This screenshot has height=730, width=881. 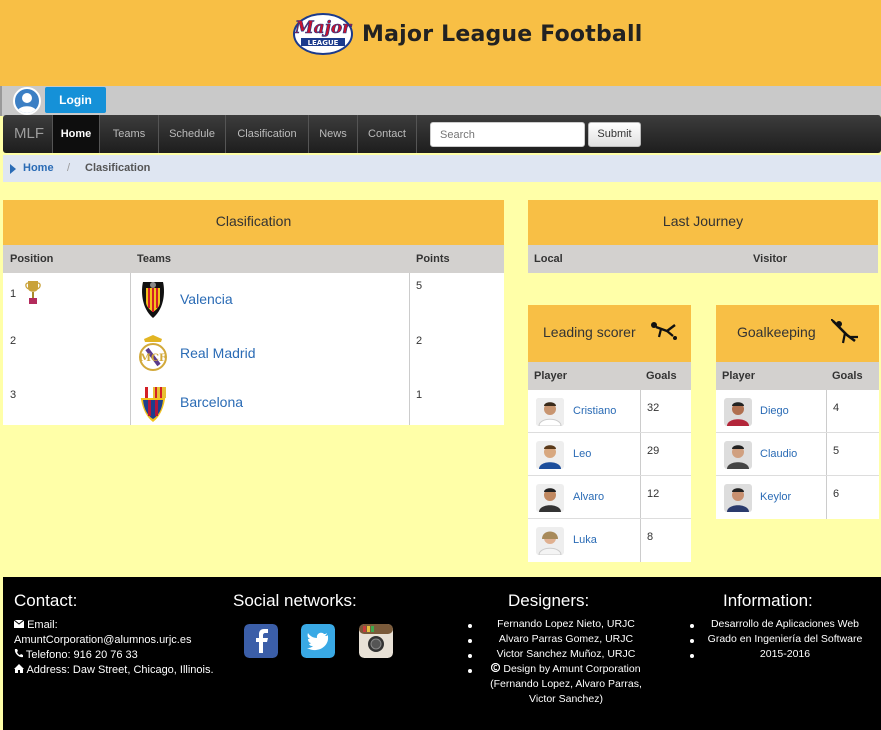 What do you see at coordinates (154, 259) in the screenshot?
I see `column-header-teams: Teams` at bounding box center [154, 259].